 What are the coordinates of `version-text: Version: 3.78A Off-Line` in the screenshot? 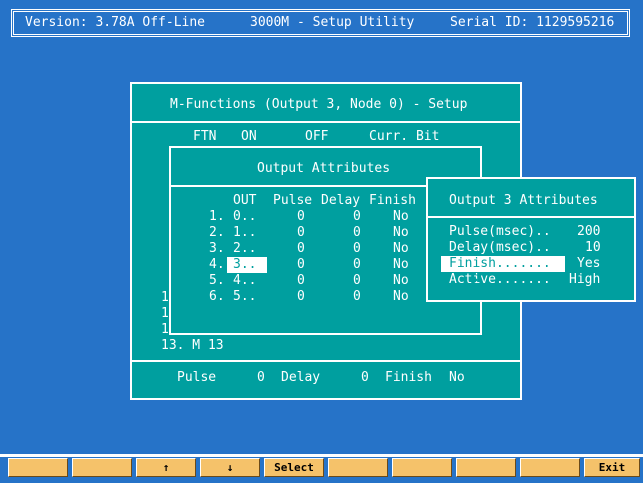 It's located at (115, 22).